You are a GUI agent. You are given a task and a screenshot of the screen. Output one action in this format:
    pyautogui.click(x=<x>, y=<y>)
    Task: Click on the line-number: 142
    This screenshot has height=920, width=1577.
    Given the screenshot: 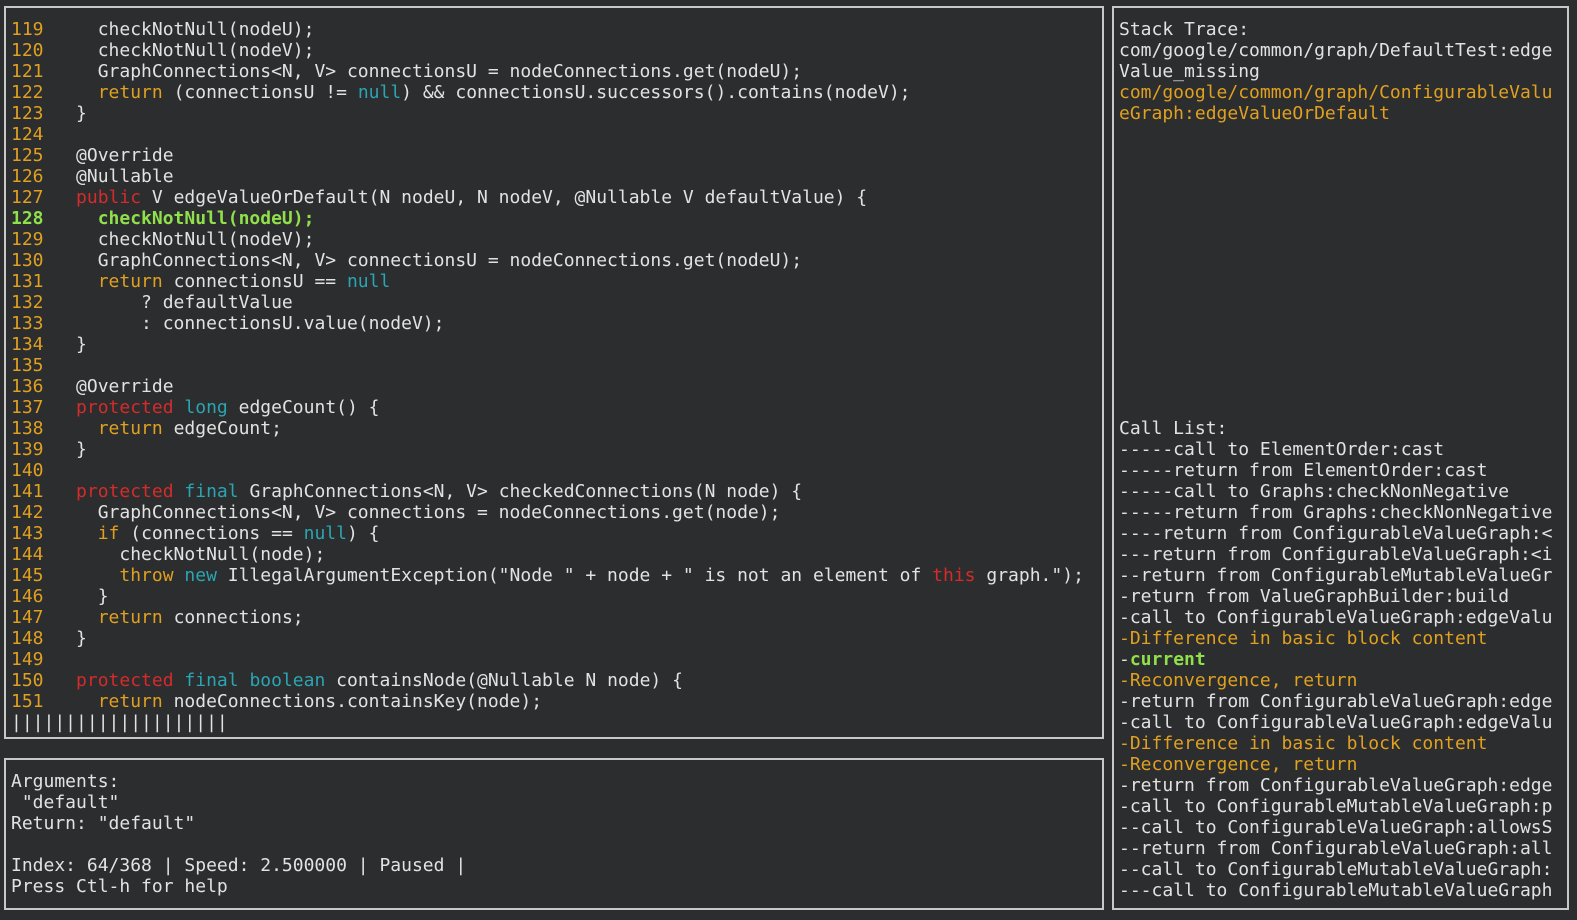 What is the action you would take?
    pyautogui.click(x=27, y=512)
    